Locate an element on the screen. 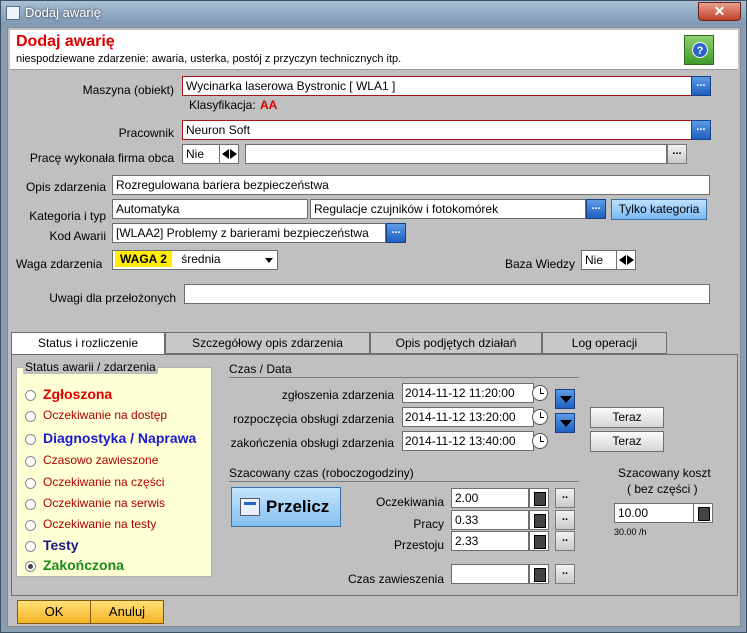 This screenshot has width=747, height=633. help-icon: ? is located at coordinates (700, 50).